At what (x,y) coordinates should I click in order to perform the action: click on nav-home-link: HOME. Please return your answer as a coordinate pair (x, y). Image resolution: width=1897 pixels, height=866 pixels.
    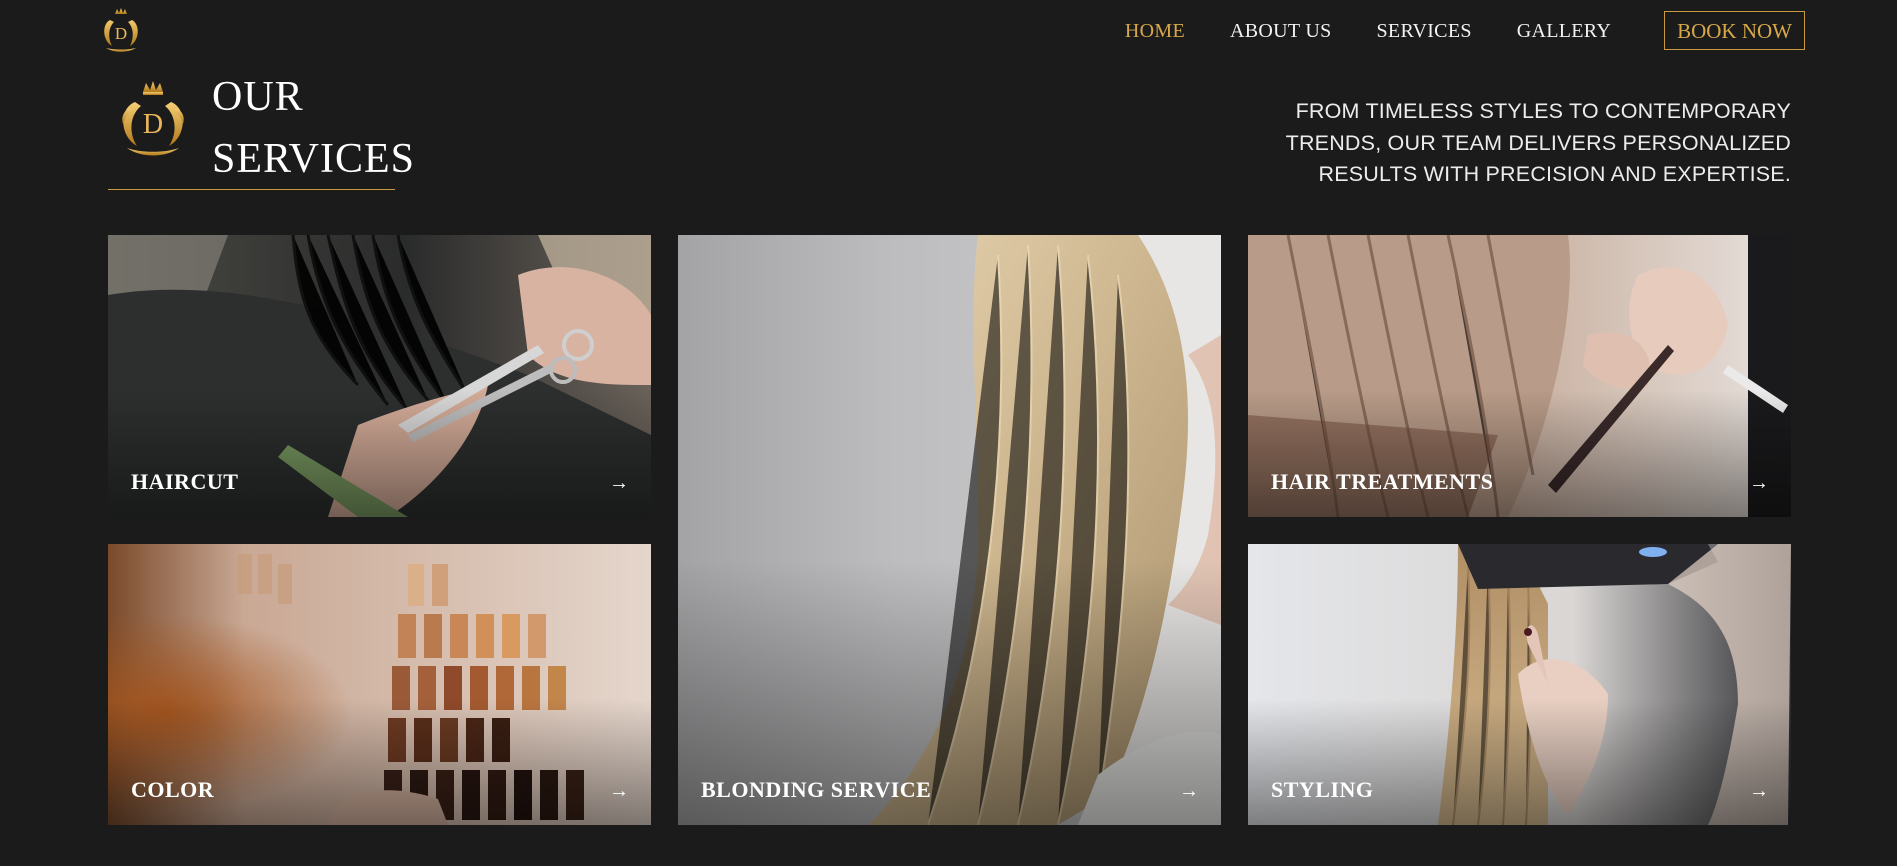
    Looking at the image, I should click on (1155, 31).